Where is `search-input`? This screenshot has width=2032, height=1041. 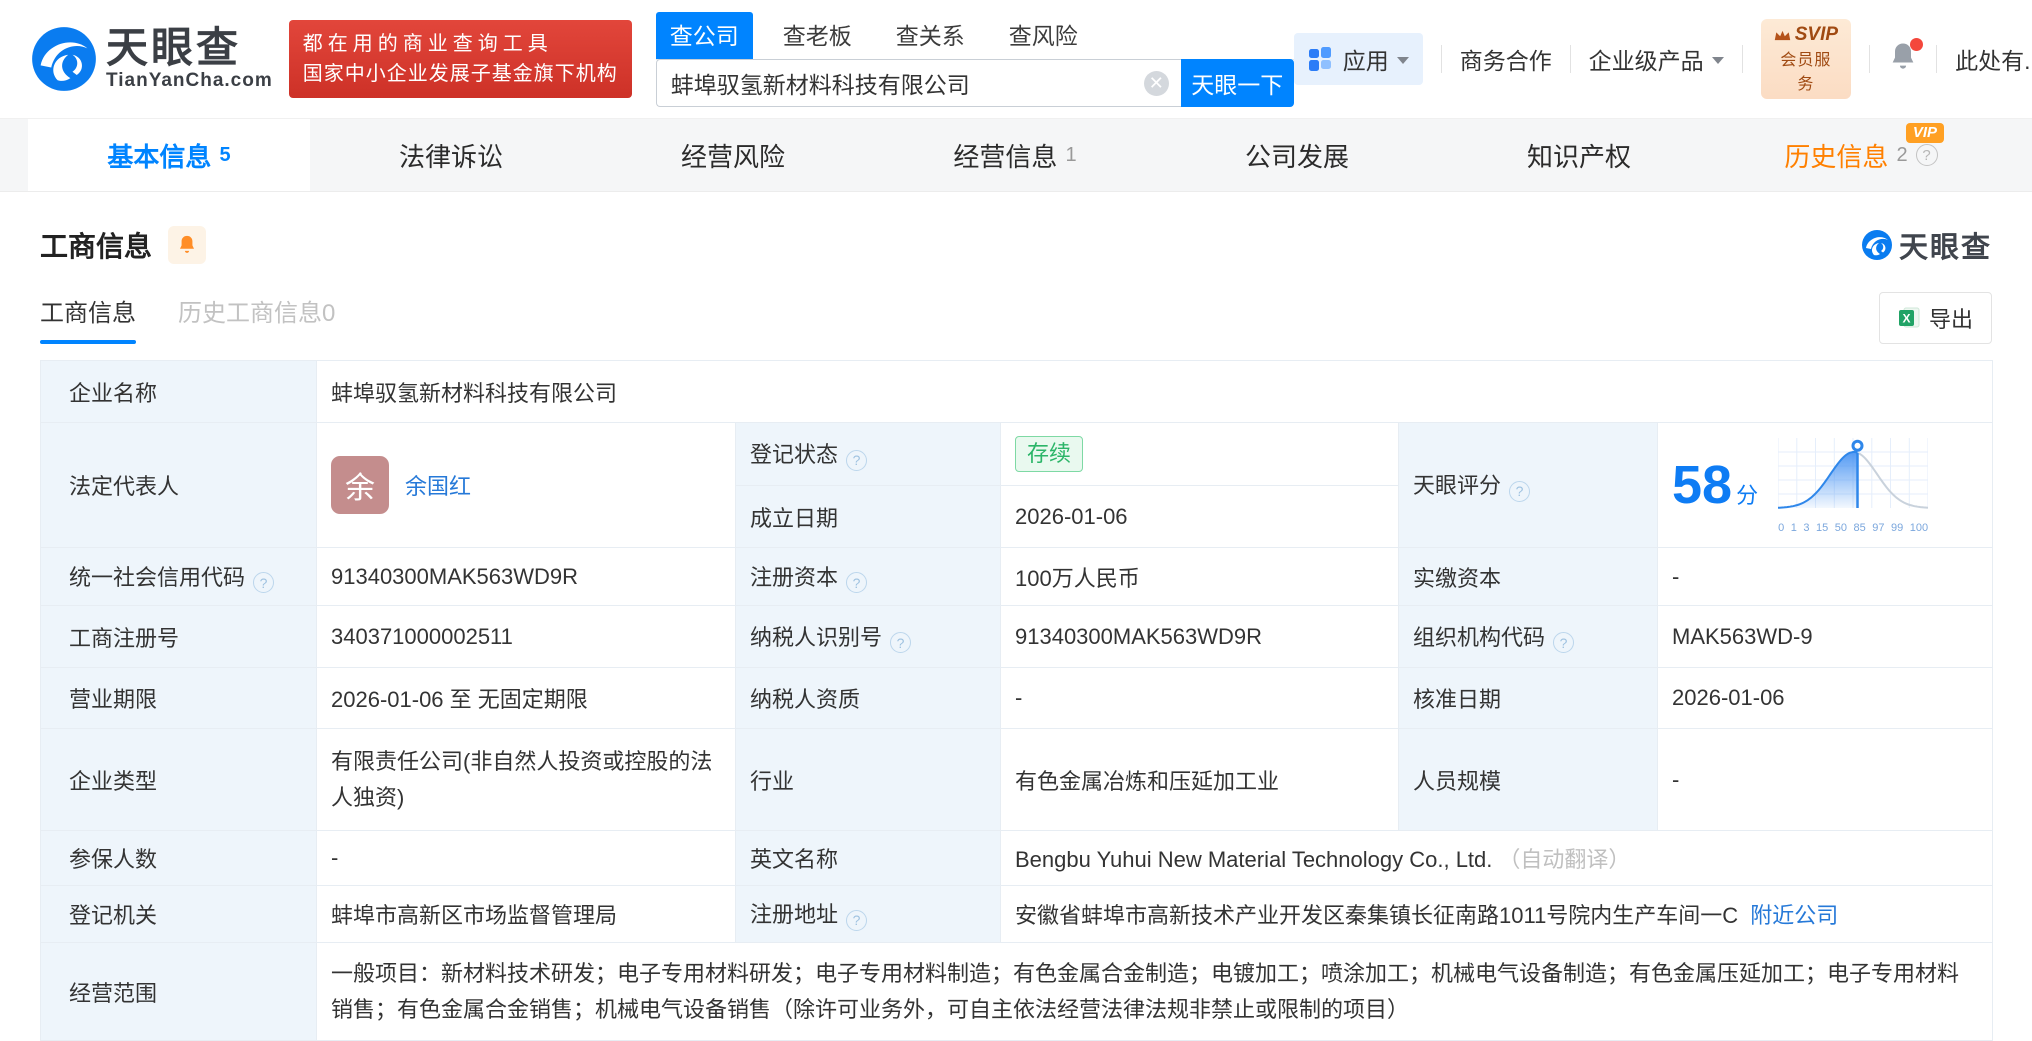
search-input is located at coordinates (918, 82).